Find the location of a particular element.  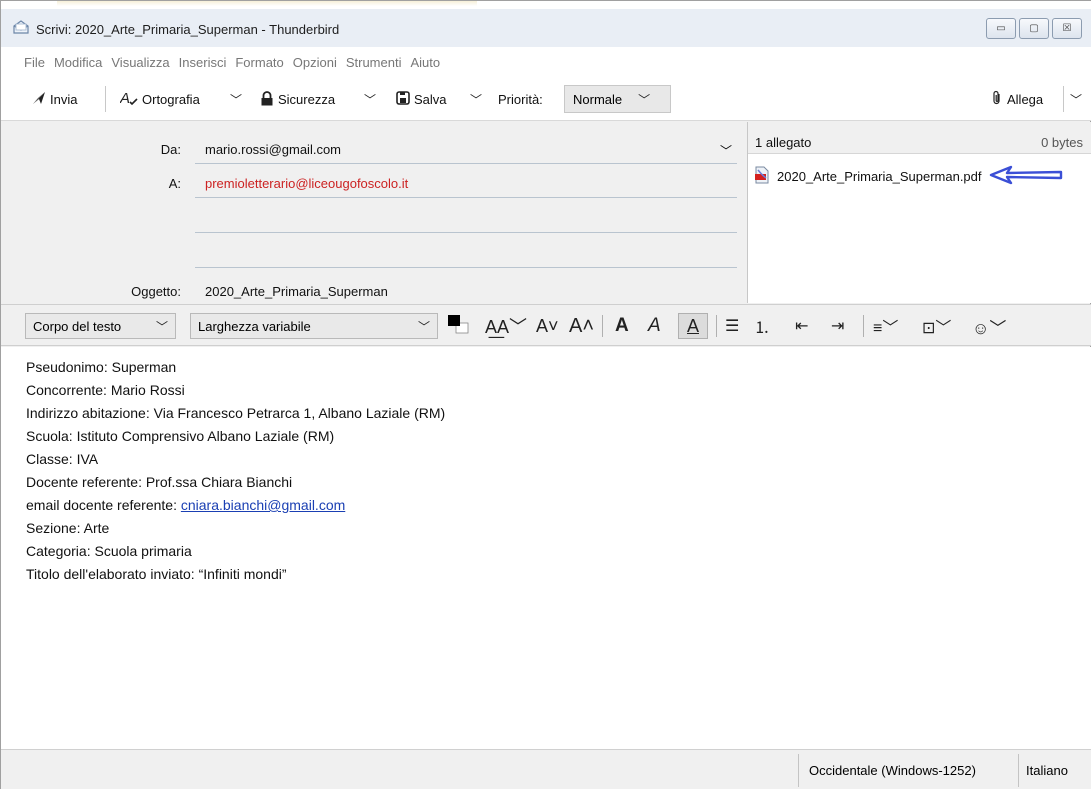

spelling-label: Ortografia is located at coordinates (171, 99).